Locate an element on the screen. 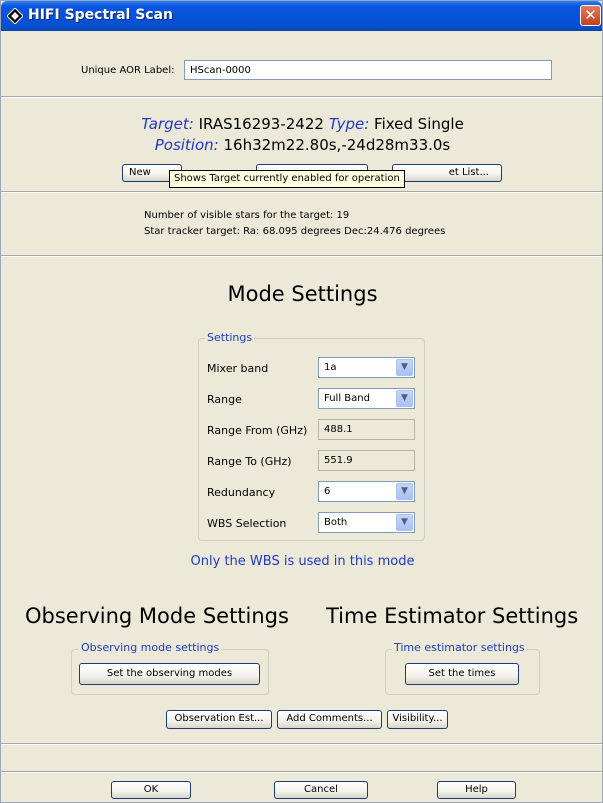 This screenshot has width=603, height=803. ok-button: OK is located at coordinates (151, 790).